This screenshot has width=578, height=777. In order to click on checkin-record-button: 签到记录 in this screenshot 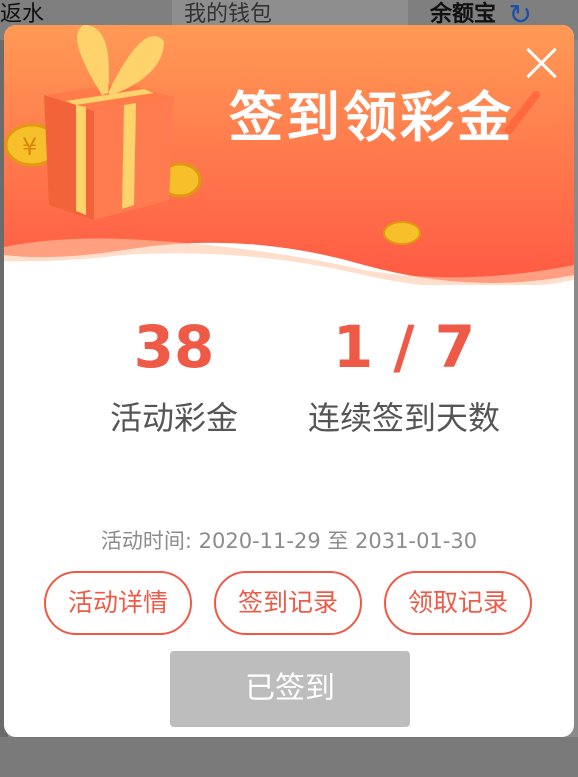, I will do `click(288, 603)`.